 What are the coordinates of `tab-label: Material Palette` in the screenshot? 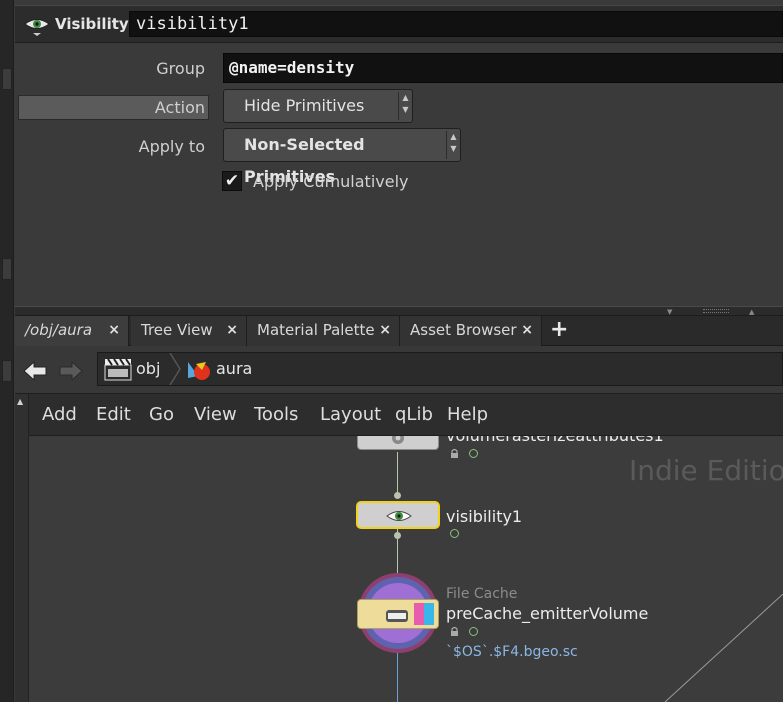 It's located at (316, 330).